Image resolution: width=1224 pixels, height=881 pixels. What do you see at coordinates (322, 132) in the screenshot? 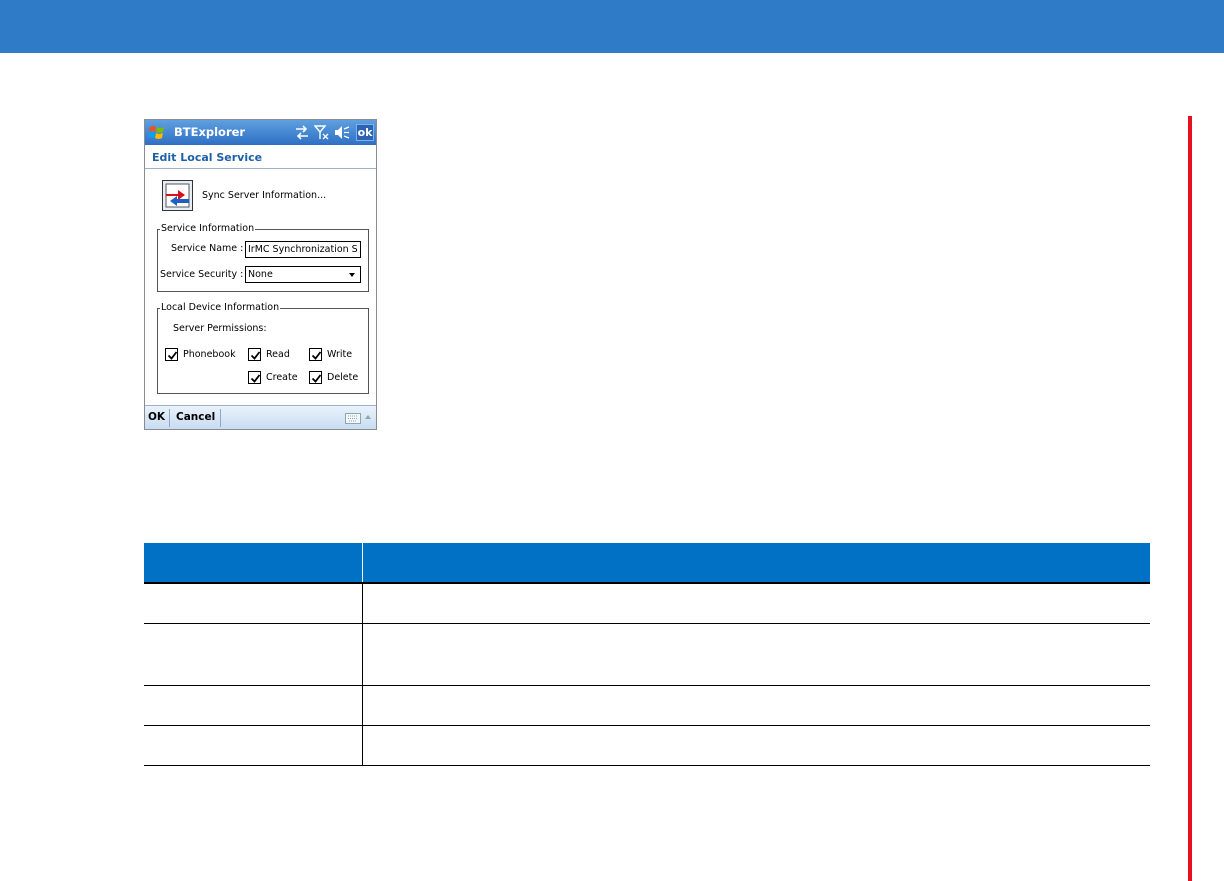
I see `signal-off-icon` at bounding box center [322, 132].